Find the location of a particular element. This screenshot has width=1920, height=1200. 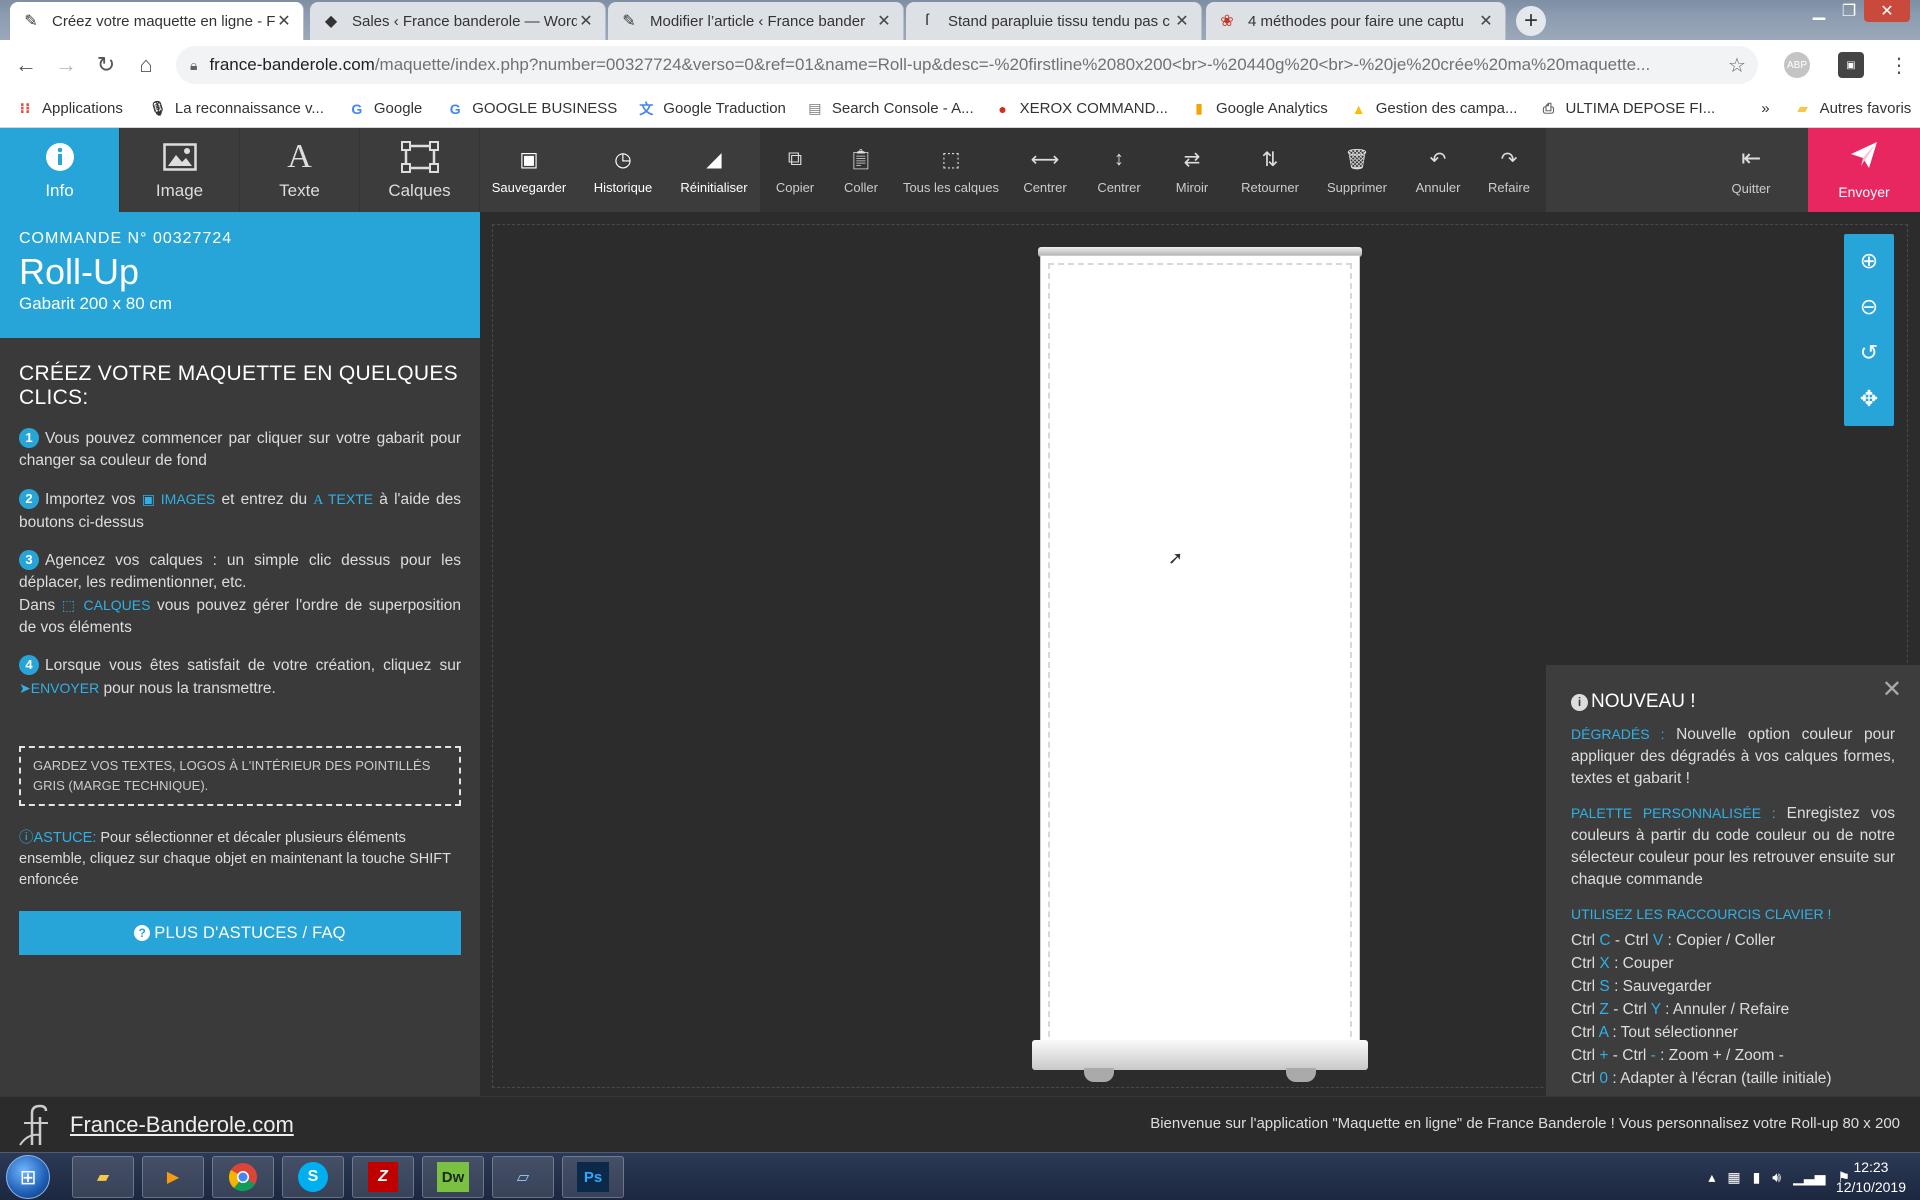

tab-info: Info is located at coordinates (60, 170).